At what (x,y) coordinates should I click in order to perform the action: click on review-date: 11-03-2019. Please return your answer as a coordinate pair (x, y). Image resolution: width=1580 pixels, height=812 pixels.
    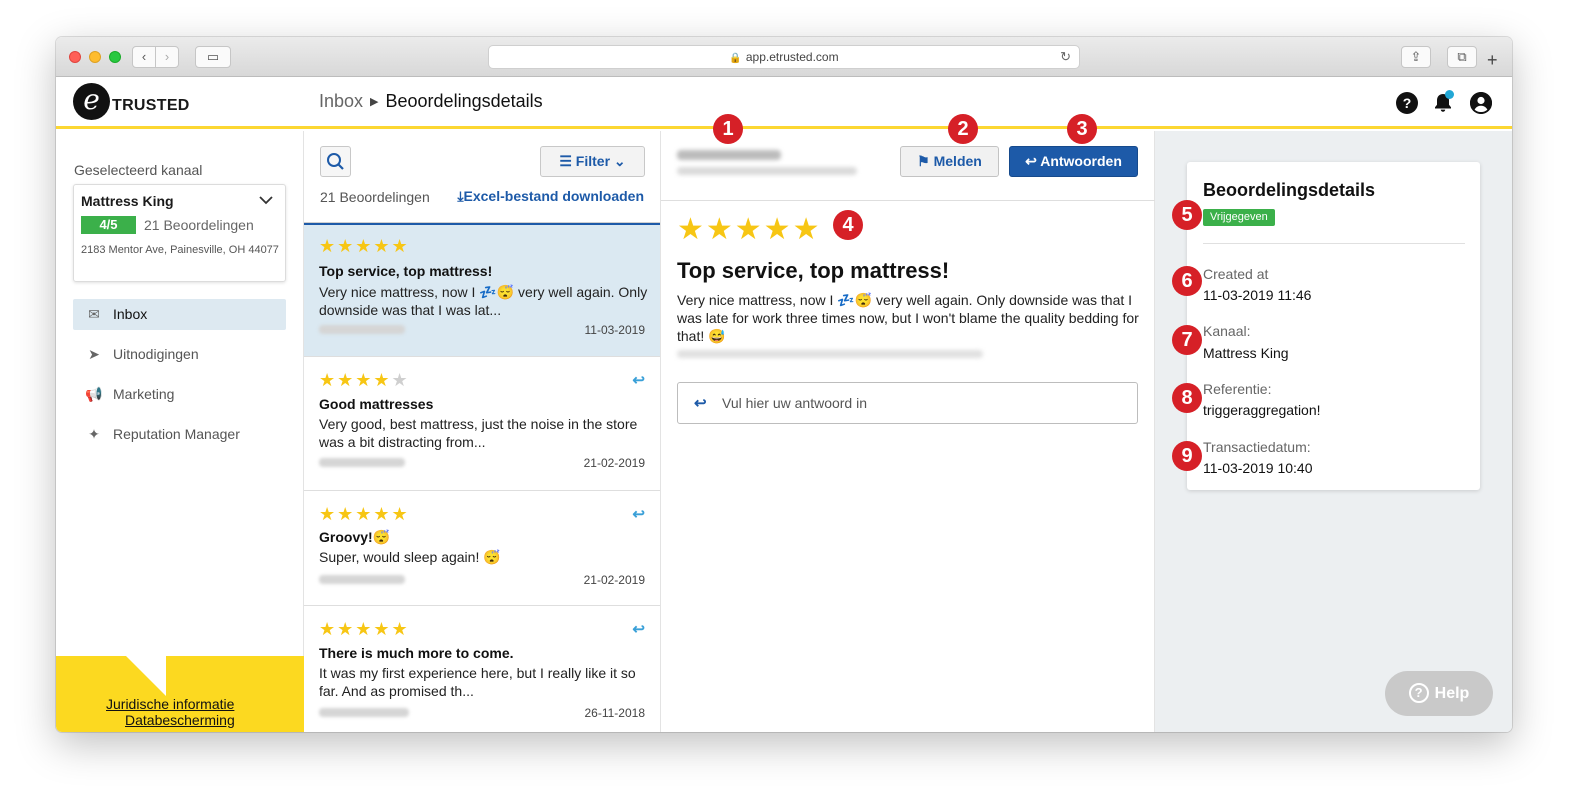
    Looking at the image, I should click on (615, 330).